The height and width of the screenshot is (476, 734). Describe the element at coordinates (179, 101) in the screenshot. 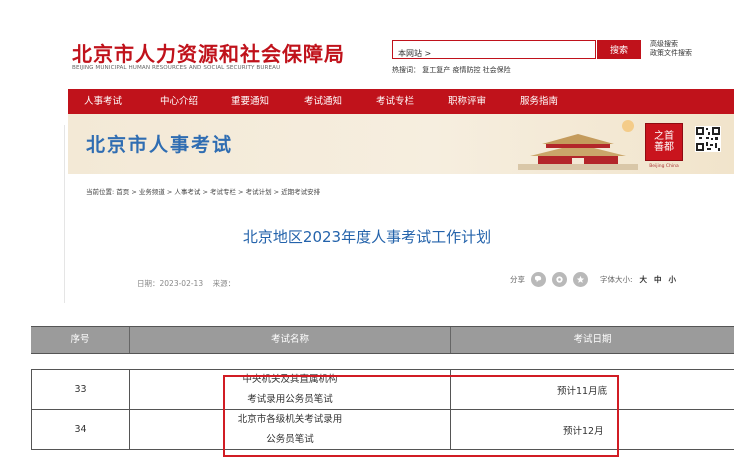

I see `nav-item-center: 中心介绍` at that location.